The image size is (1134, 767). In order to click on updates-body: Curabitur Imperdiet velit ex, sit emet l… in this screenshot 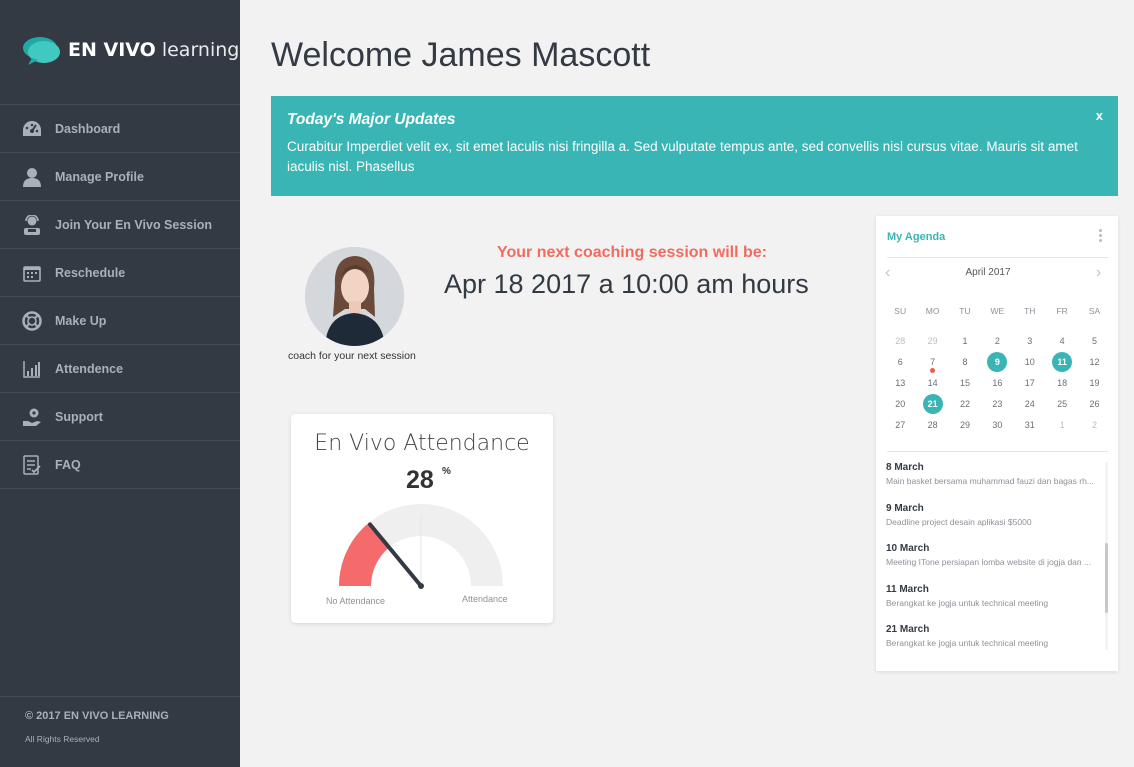, I will do `click(682, 156)`.